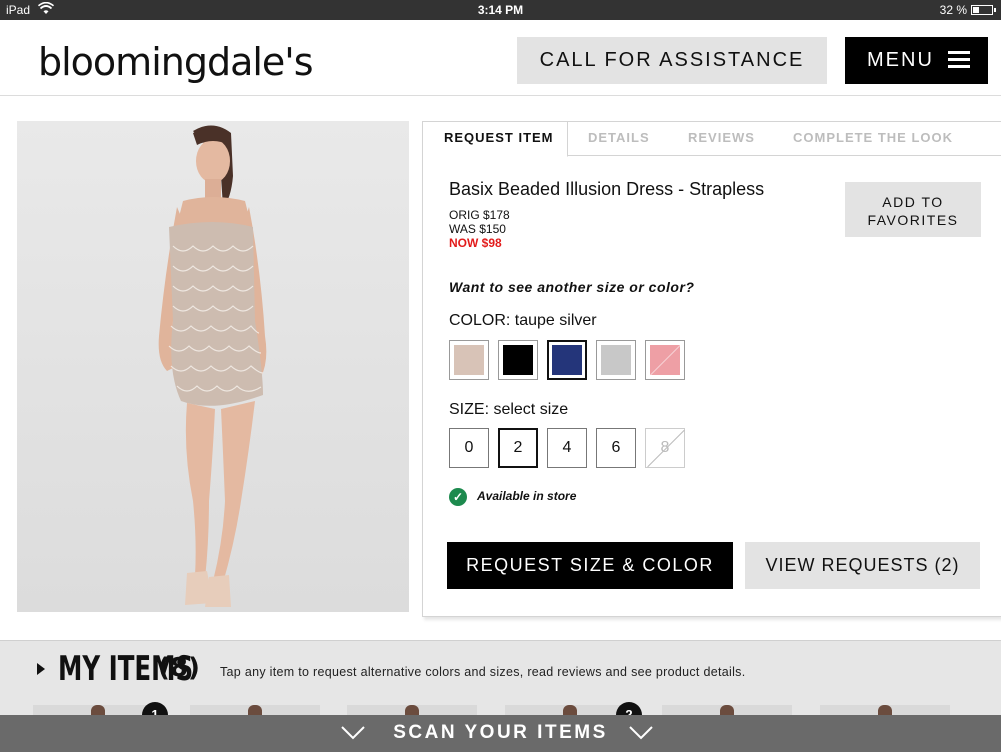 The width and height of the screenshot is (1001, 752). Describe the element at coordinates (458, 497) in the screenshot. I see `checkmark-icon: ✓` at that location.